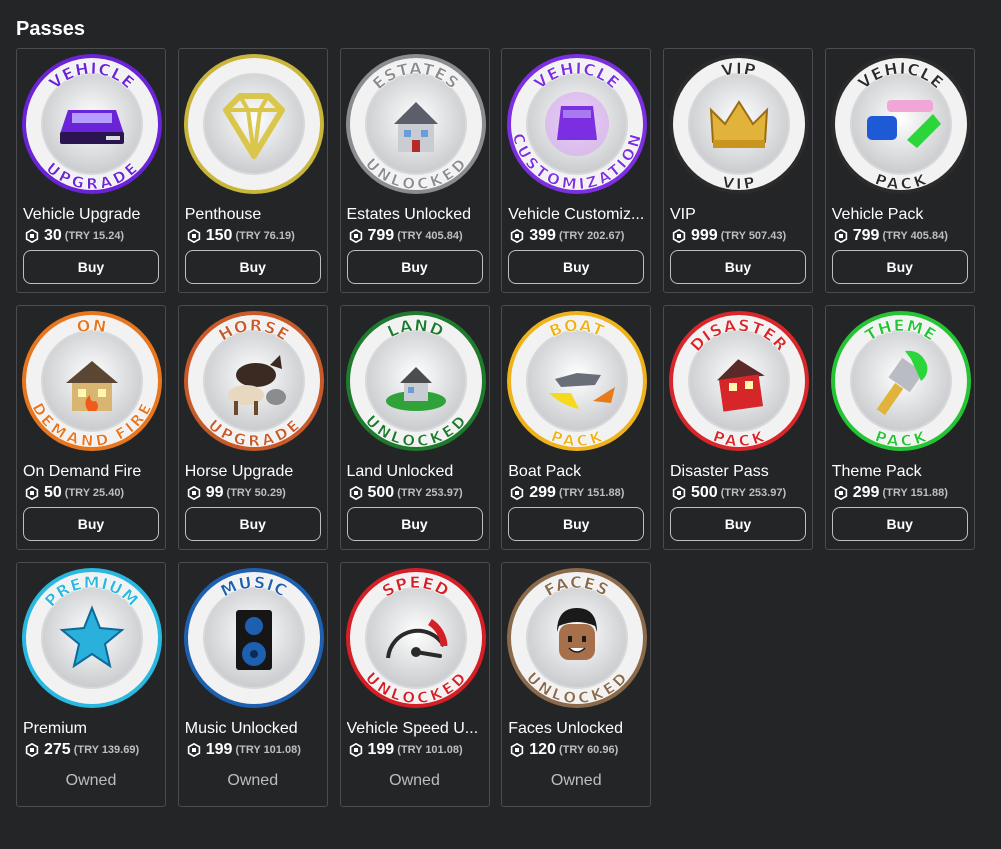 This screenshot has width=1001, height=849. I want to click on vehicle-upgrade-badge-icon: VEHICLEUPGRADE, so click(92, 124).